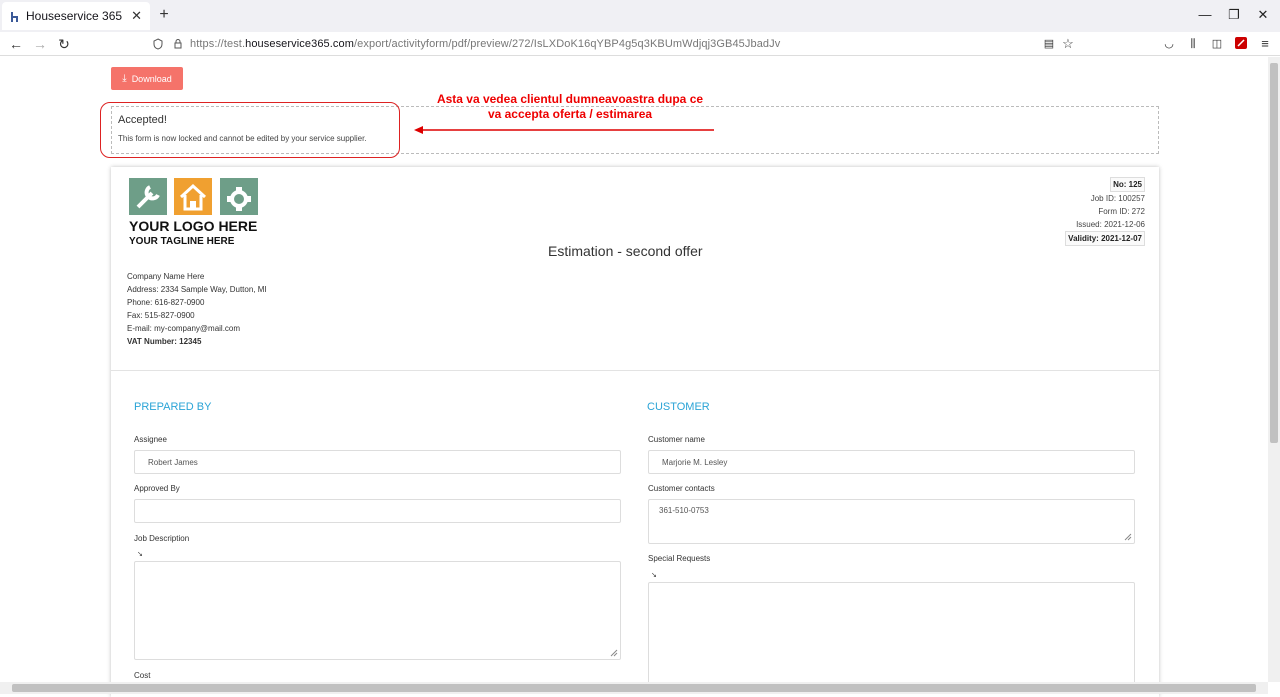 The width and height of the screenshot is (1280, 697). What do you see at coordinates (157, 488) in the screenshot?
I see `approved-by-label: Approved By` at bounding box center [157, 488].